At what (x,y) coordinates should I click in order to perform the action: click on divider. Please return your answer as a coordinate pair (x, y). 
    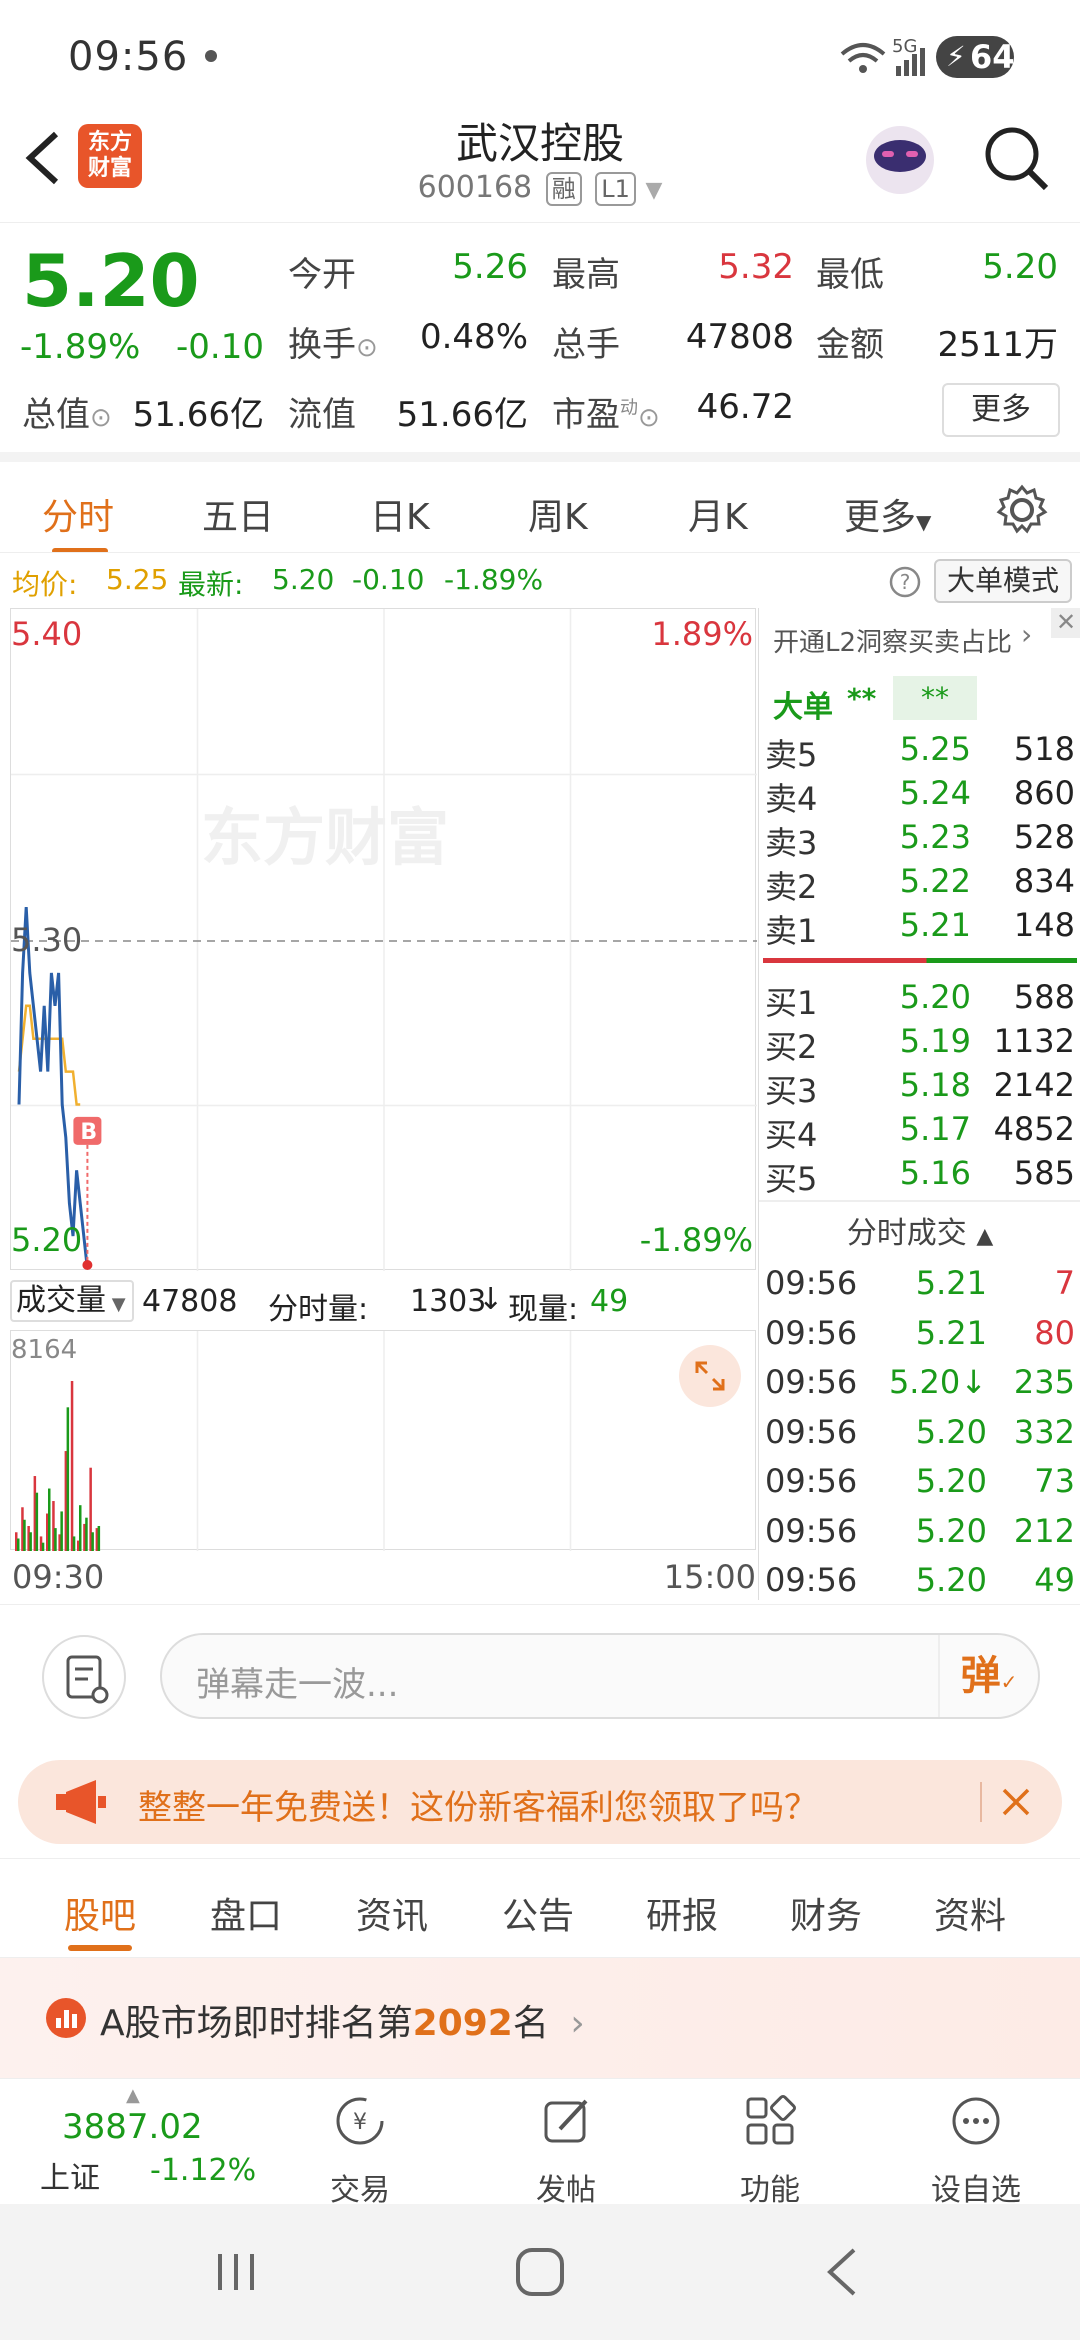
    Looking at the image, I should click on (919, 1201).